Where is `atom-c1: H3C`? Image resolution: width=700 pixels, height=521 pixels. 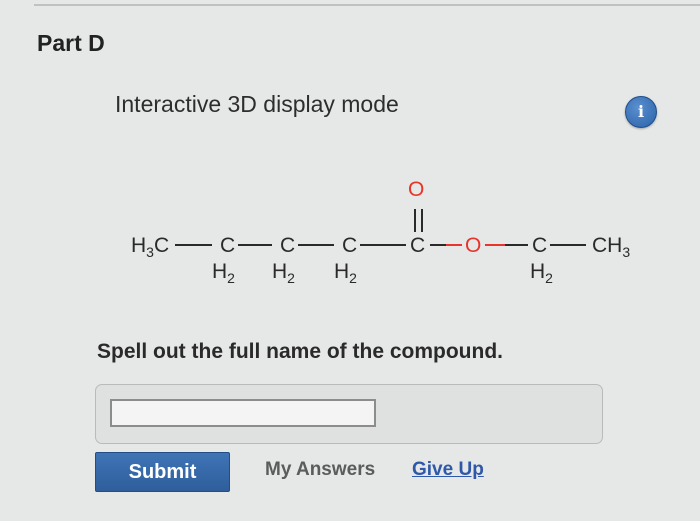
atom-c1: H3C is located at coordinates (150, 247).